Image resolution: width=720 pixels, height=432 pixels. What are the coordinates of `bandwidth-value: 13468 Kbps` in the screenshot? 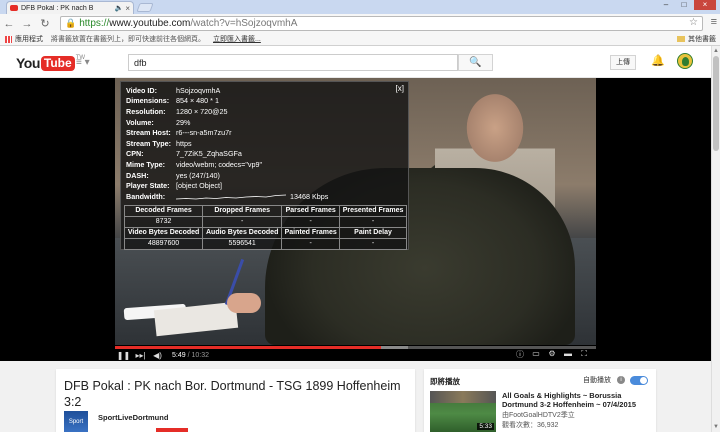 It's located at (309, 196).